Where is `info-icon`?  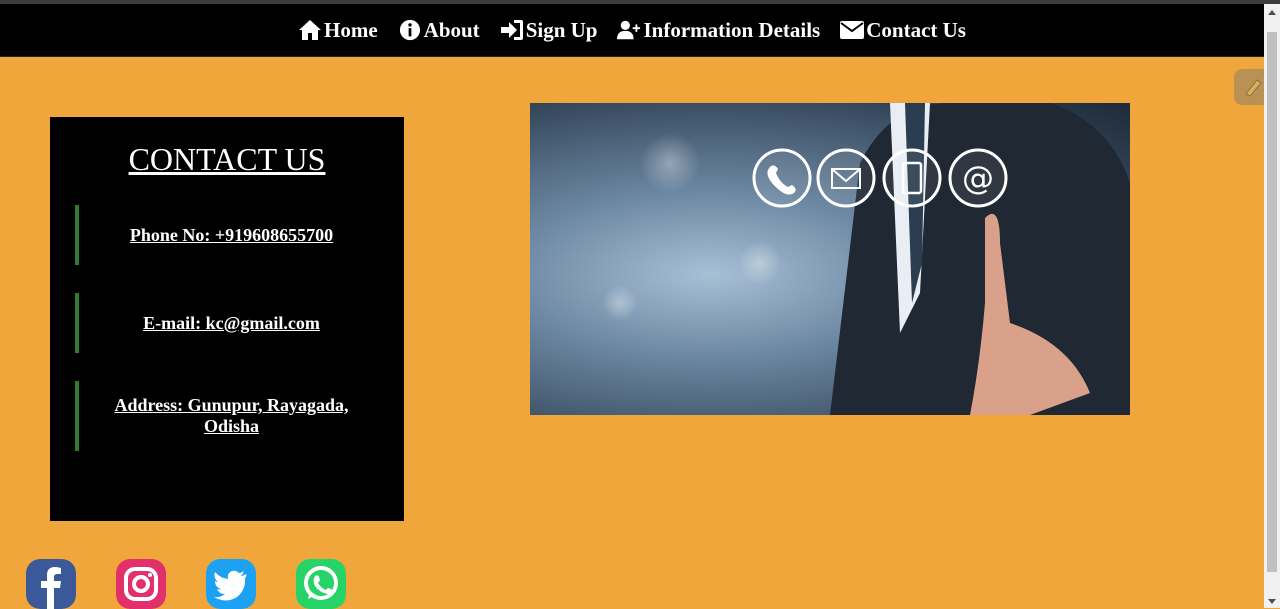
info-icon is located at coordinates (409, 30).